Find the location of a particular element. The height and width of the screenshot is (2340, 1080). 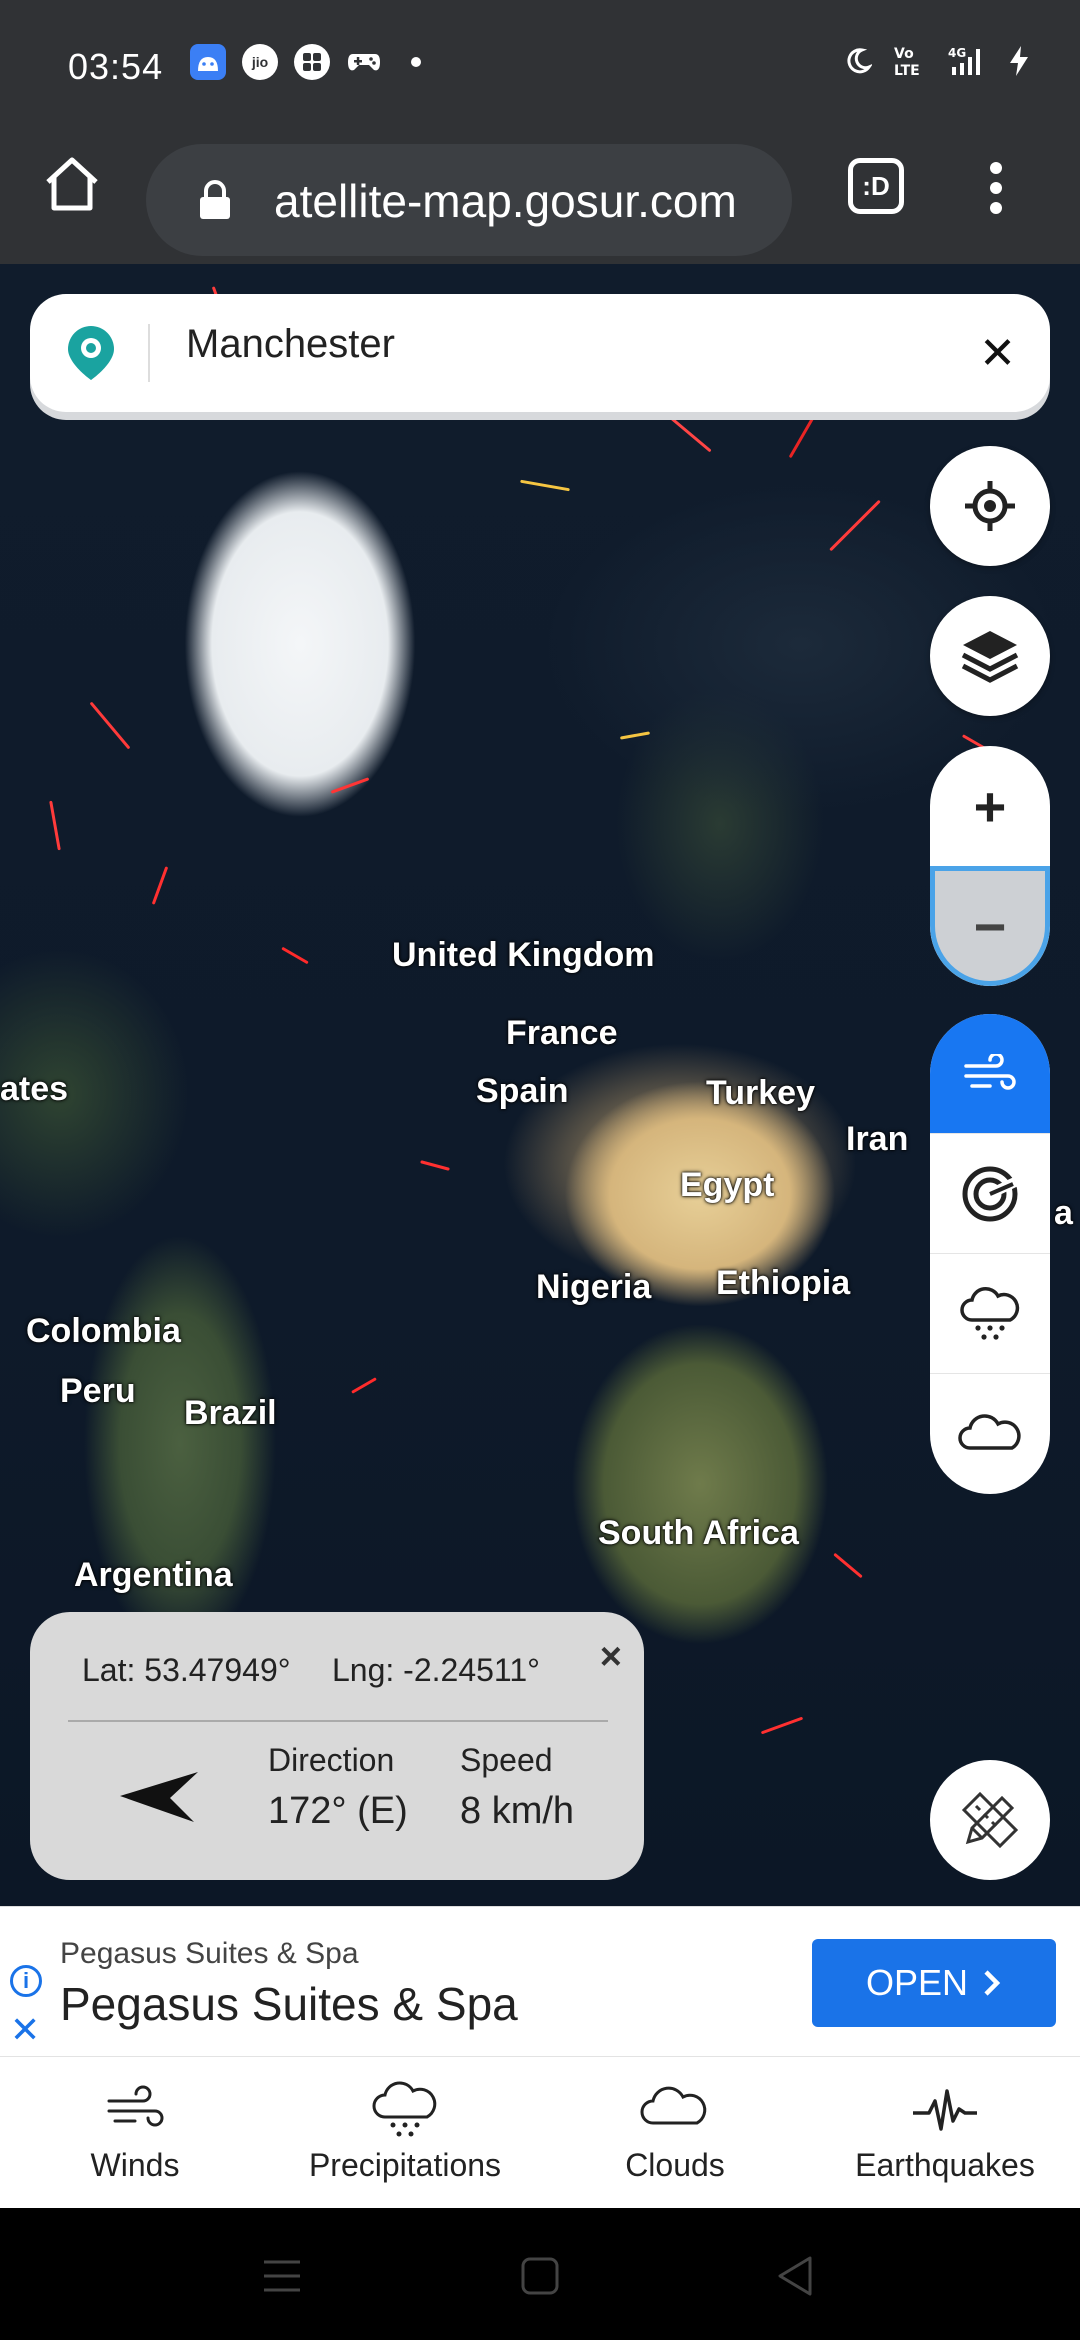

seismograph-icon is located at coordinates (945, 2110).